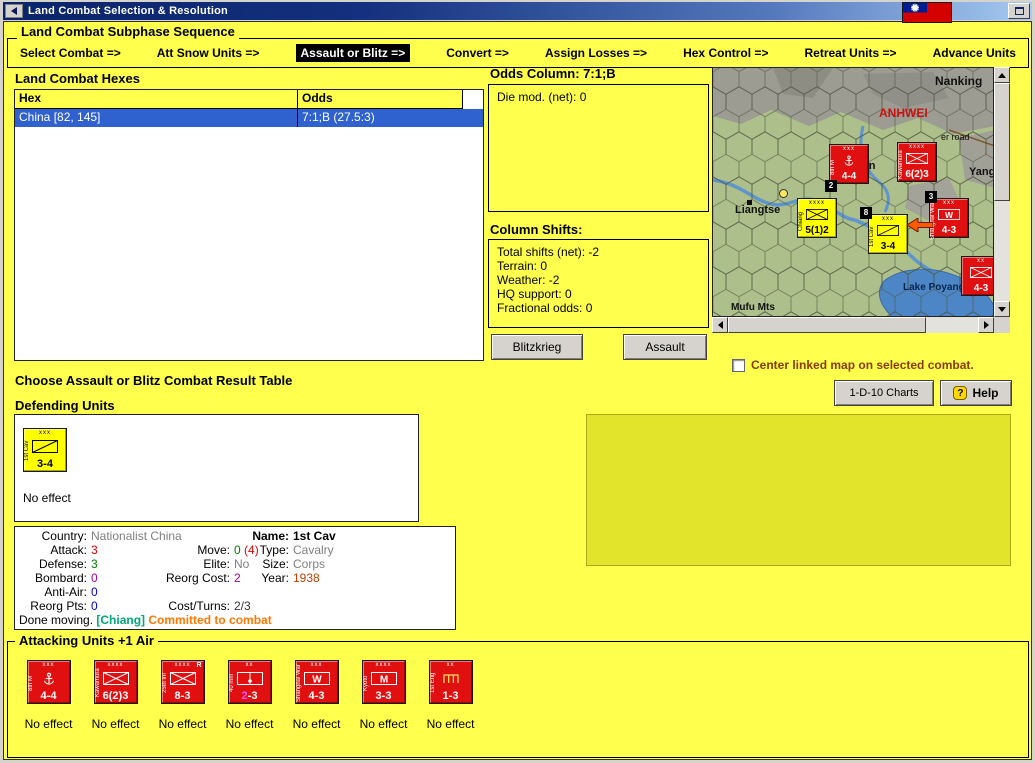 This screenshot has height=763, width=1035. I want to click on info-row: Attack: 3 Move: 0 (4) Type: Cavalry, so click(235, 550).